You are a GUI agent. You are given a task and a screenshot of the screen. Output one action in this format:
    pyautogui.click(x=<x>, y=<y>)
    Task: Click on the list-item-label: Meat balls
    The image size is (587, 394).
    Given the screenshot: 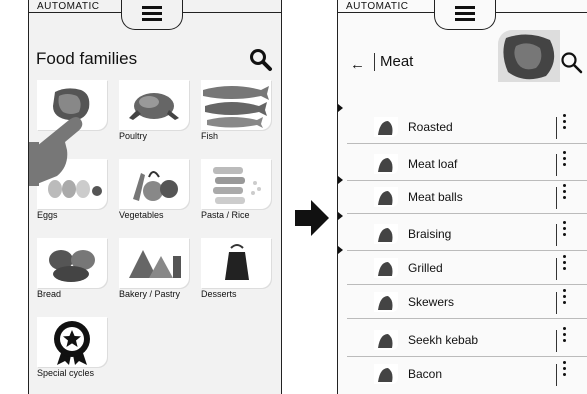 What is the action you would take?
    pyautogui.click(x=435, y=197)
    